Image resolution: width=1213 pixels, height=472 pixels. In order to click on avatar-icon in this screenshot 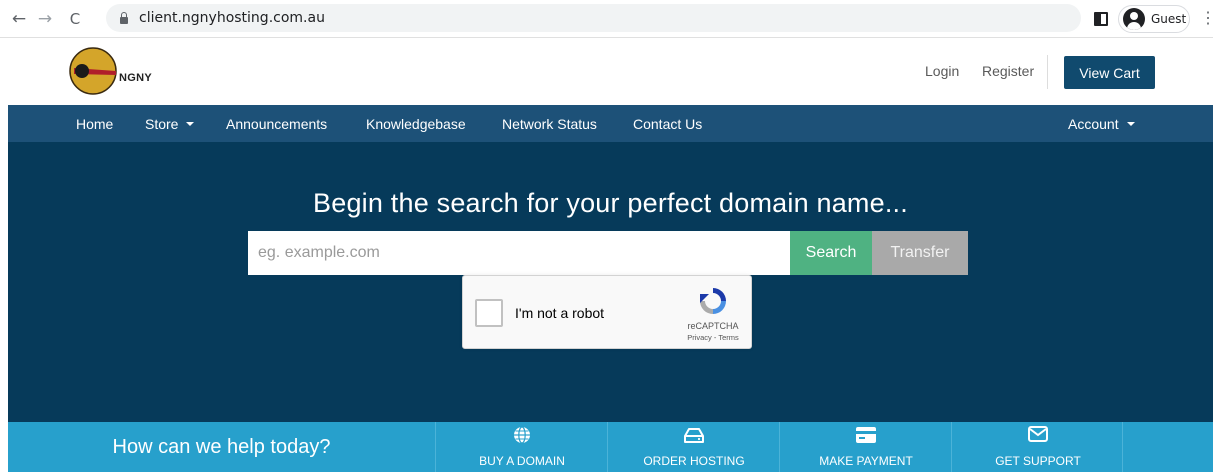, I will do `click(1134, 19)`.